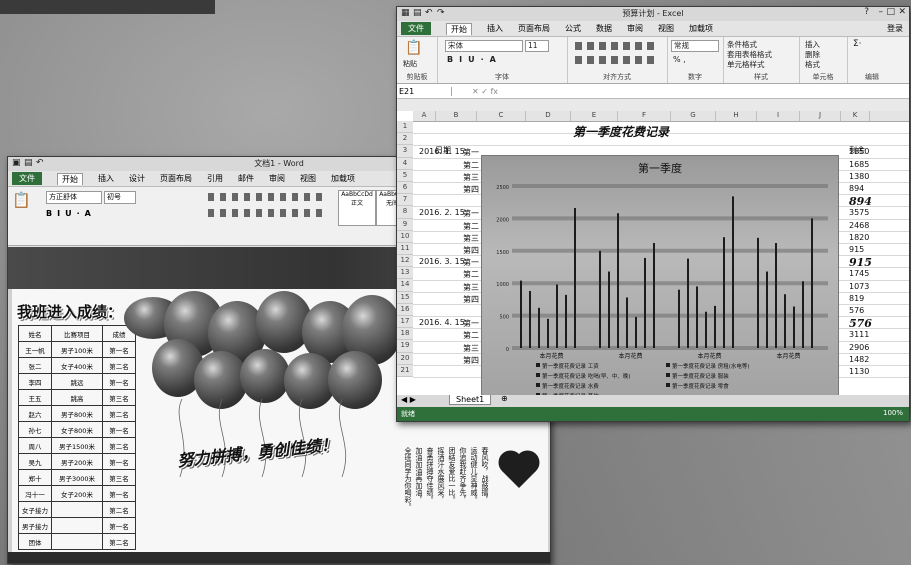  I want to click on row-header: 20, so click(405, 359).